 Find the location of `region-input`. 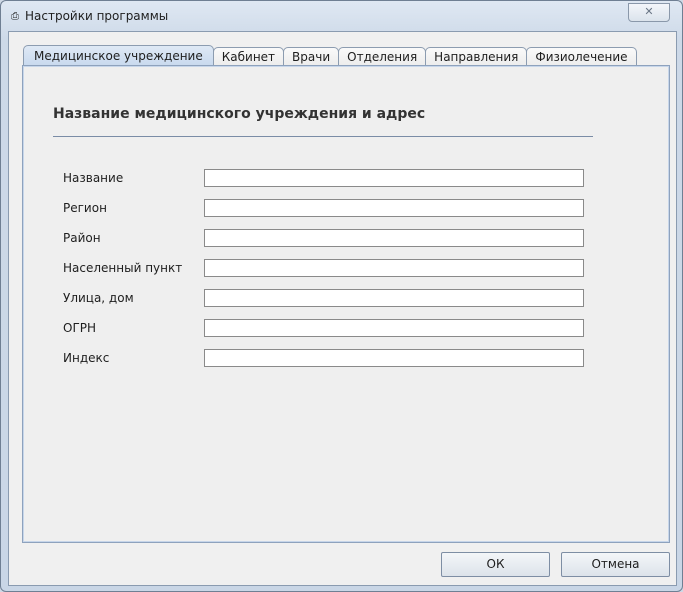

region-input is located at coordinates (394, 208).